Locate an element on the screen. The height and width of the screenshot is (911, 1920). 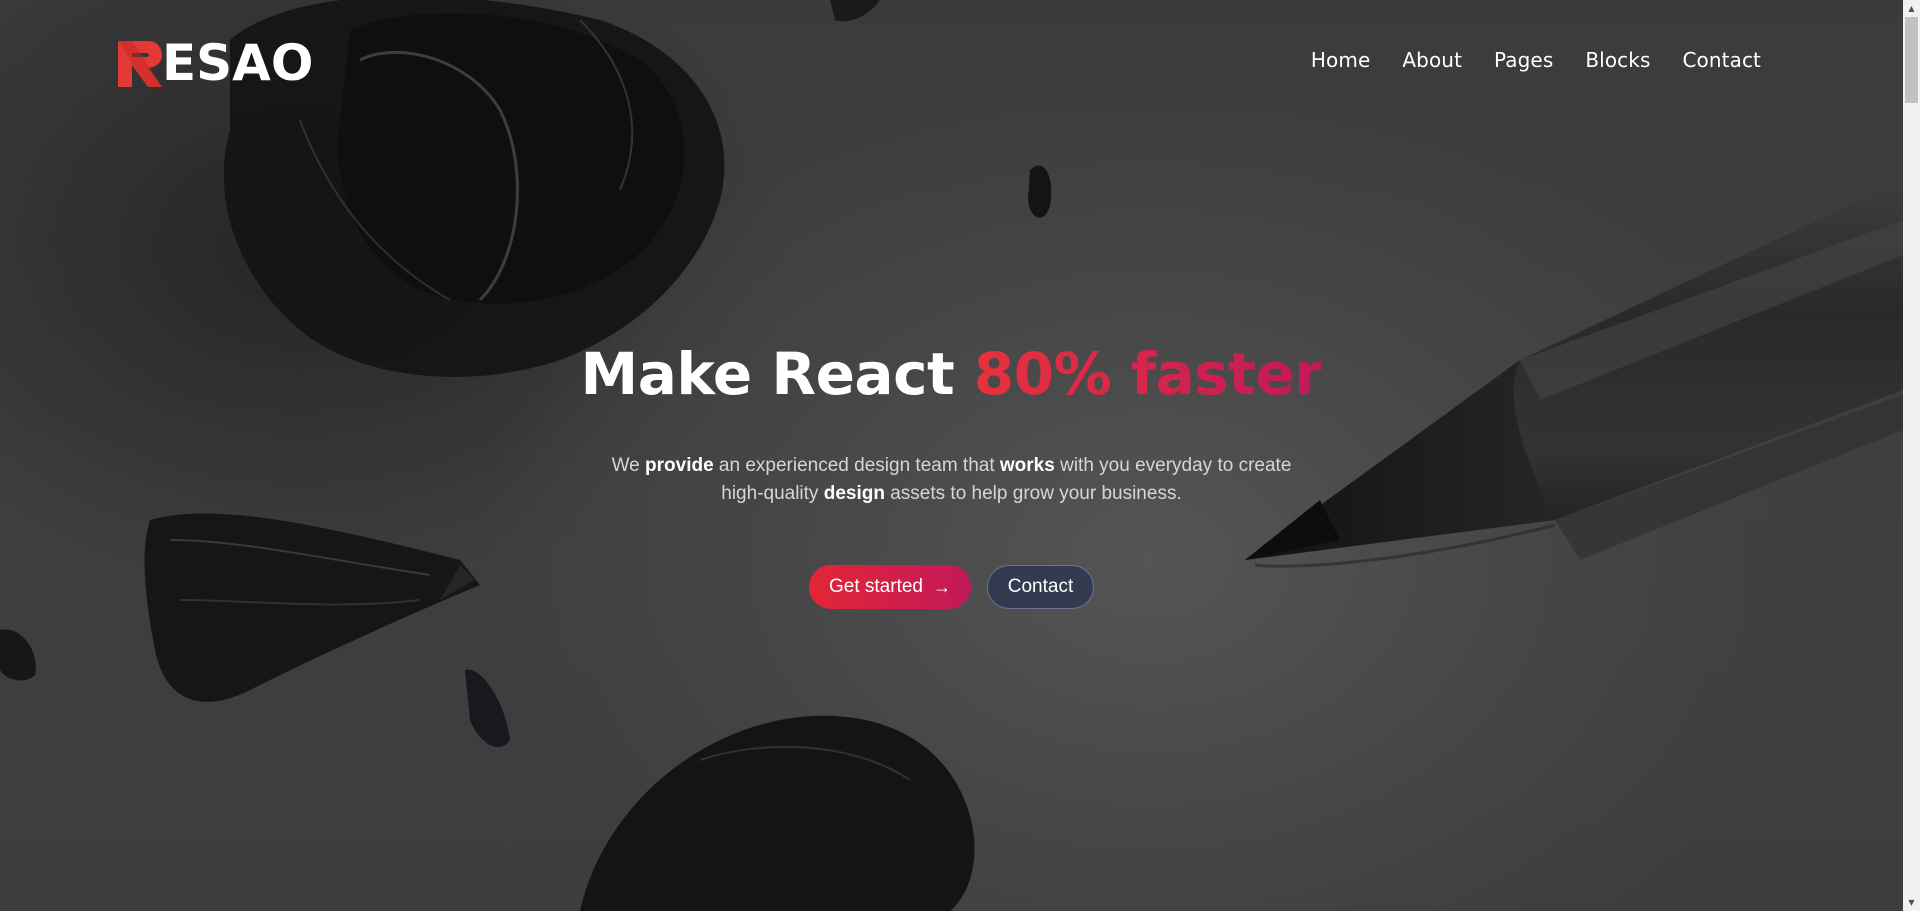
get-started-button: Get started → is located at coordinates (890, 587).